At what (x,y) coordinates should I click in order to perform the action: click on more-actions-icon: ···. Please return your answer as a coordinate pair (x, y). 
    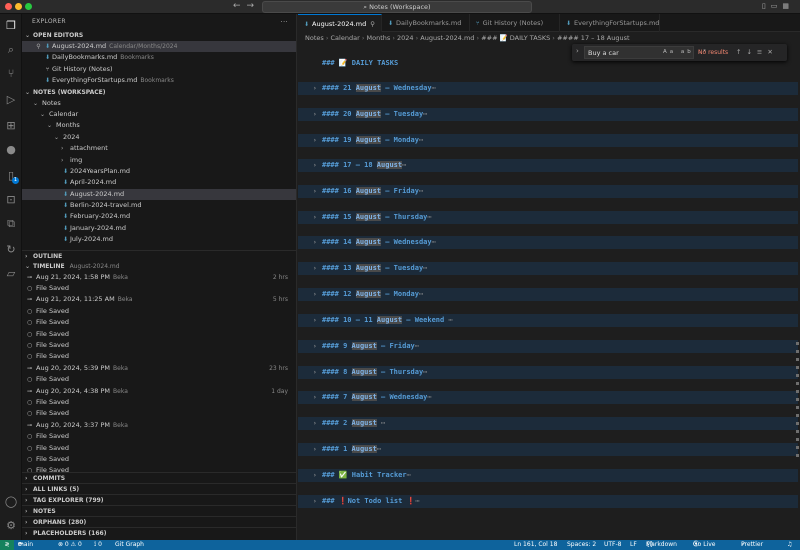
    Looking at the image, I should click on (284, 22).